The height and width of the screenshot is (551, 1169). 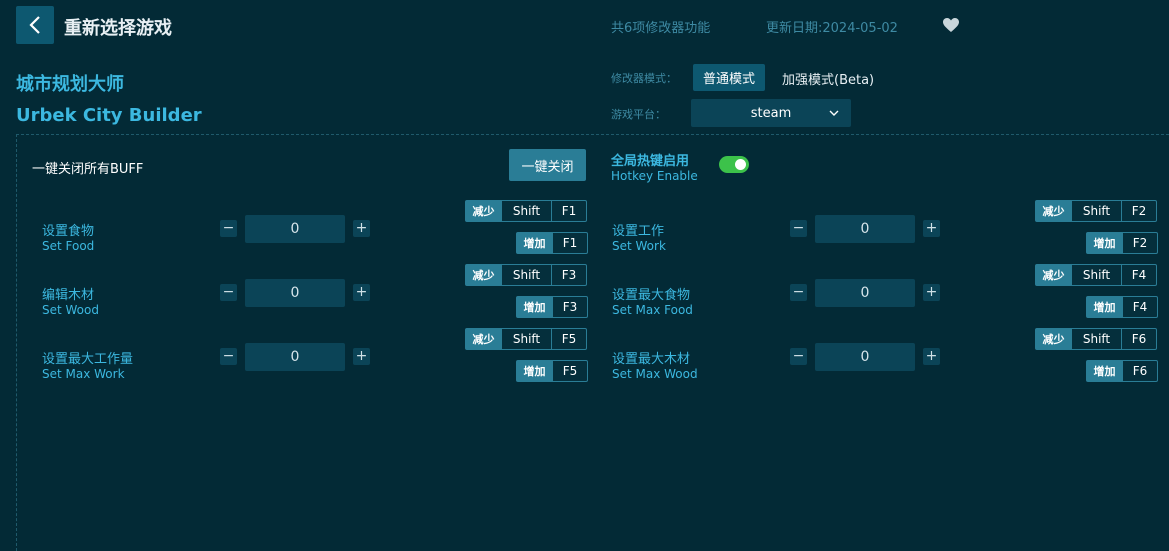 I want to click on close-all-buff-button: 一键关闭, so click(x=547, y=165).